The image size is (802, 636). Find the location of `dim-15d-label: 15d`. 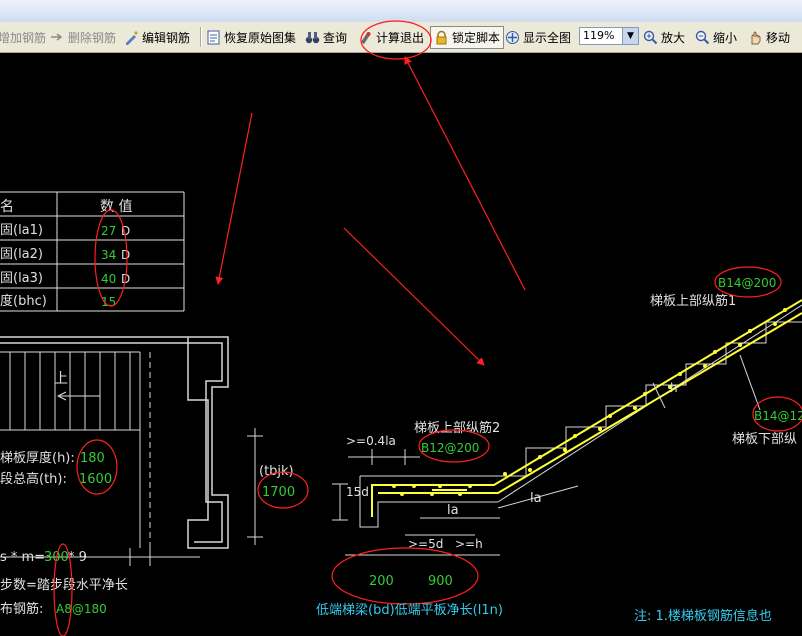

dim-15d-label: 15d is located at coordinates (357, 492).